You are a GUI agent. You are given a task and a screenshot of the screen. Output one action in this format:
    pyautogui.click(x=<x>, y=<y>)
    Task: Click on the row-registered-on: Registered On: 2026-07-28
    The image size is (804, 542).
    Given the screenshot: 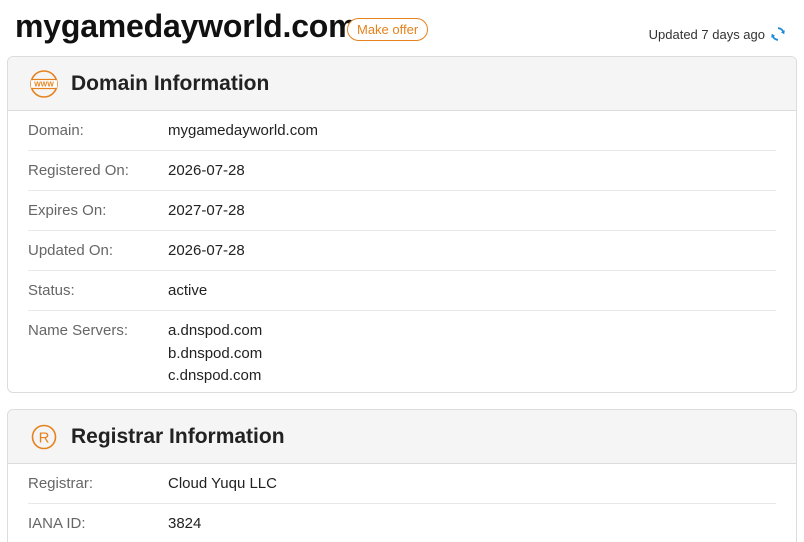 What is the action you would take?
    pyautogui.click(x=402, y=171)
    